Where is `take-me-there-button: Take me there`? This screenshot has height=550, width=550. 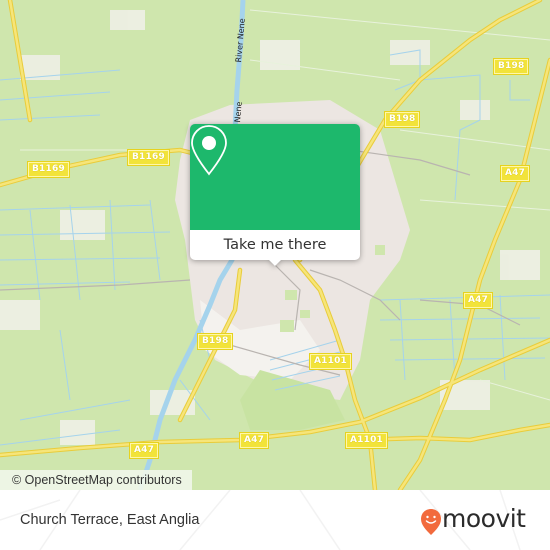 take-me-there-button: Take me there is located at coordinates (275, 245).